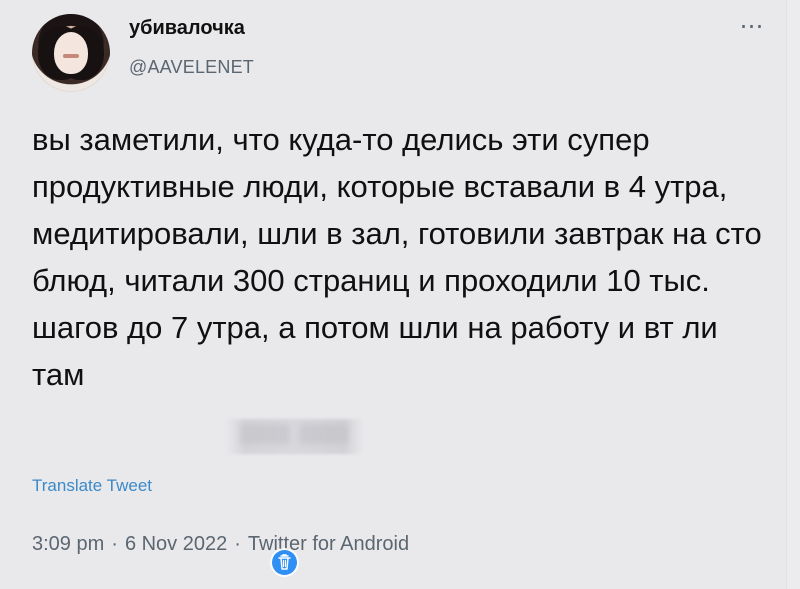  Describe the element at coordinates (402, 54) in the screenshot. I see `tweet-header: убивалочка @AAVELENET ⋯` at that location.